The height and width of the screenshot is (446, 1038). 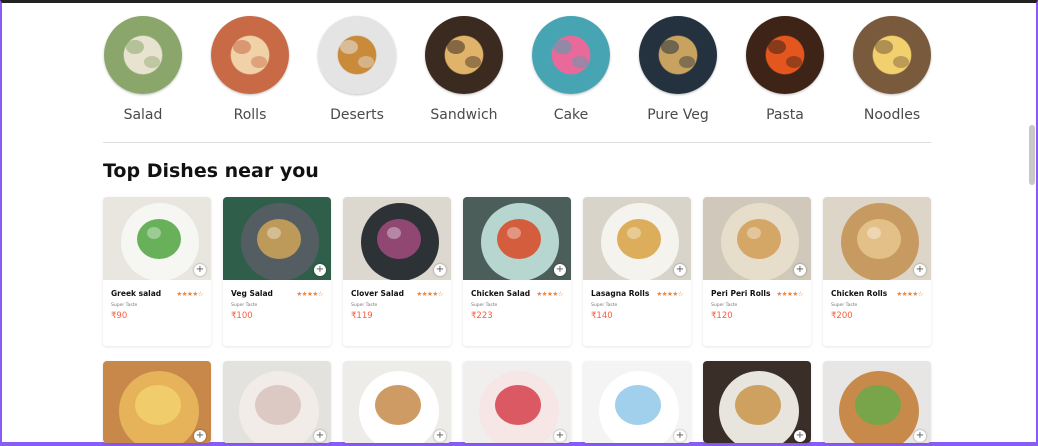 What do you see at coordinates (842, 316) in the screenshot?
I see `dish-price: ₹200` at bounding box center [842, 316].